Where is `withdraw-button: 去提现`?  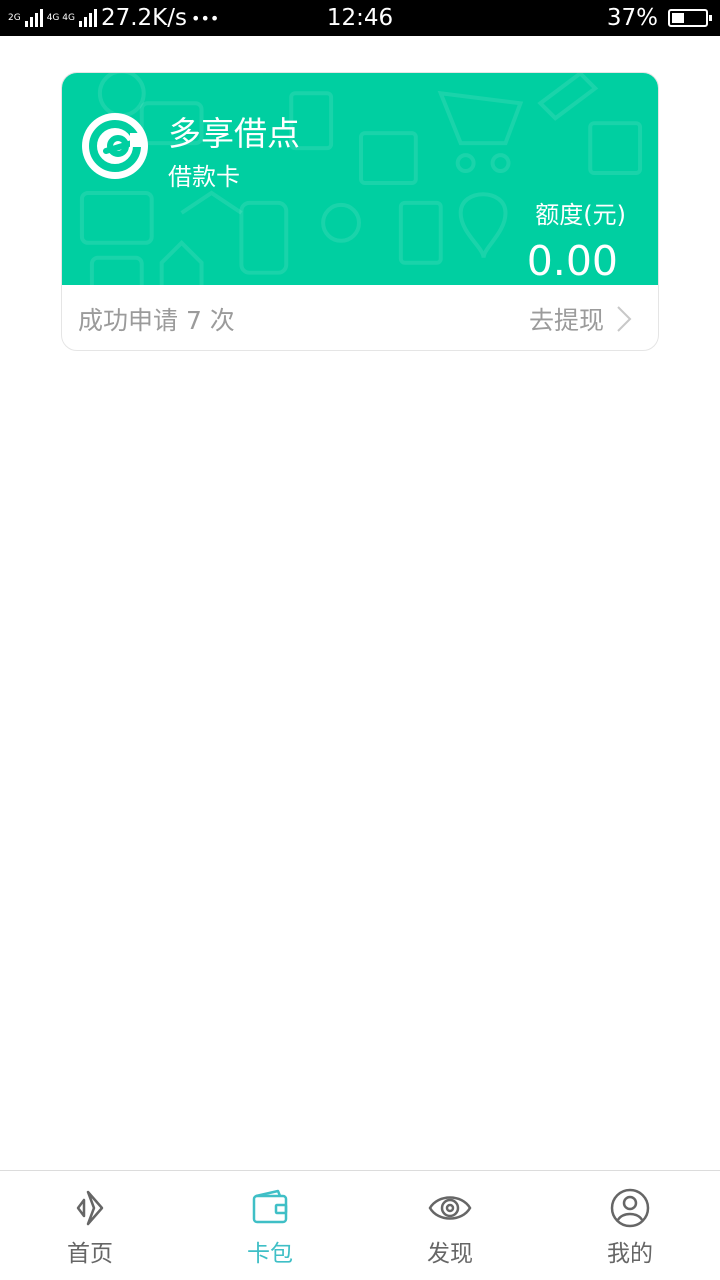
withdraw-button: 去提现 is located at coordinates (580, 319).